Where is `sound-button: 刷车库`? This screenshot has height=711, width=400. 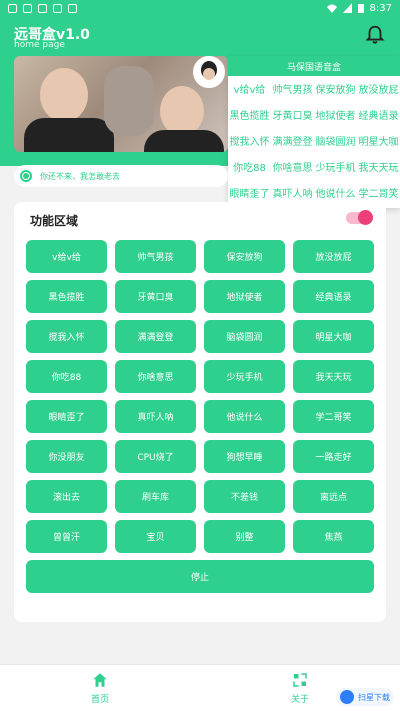
sound-button: 刷车库 is located at coordinates (155, 496).